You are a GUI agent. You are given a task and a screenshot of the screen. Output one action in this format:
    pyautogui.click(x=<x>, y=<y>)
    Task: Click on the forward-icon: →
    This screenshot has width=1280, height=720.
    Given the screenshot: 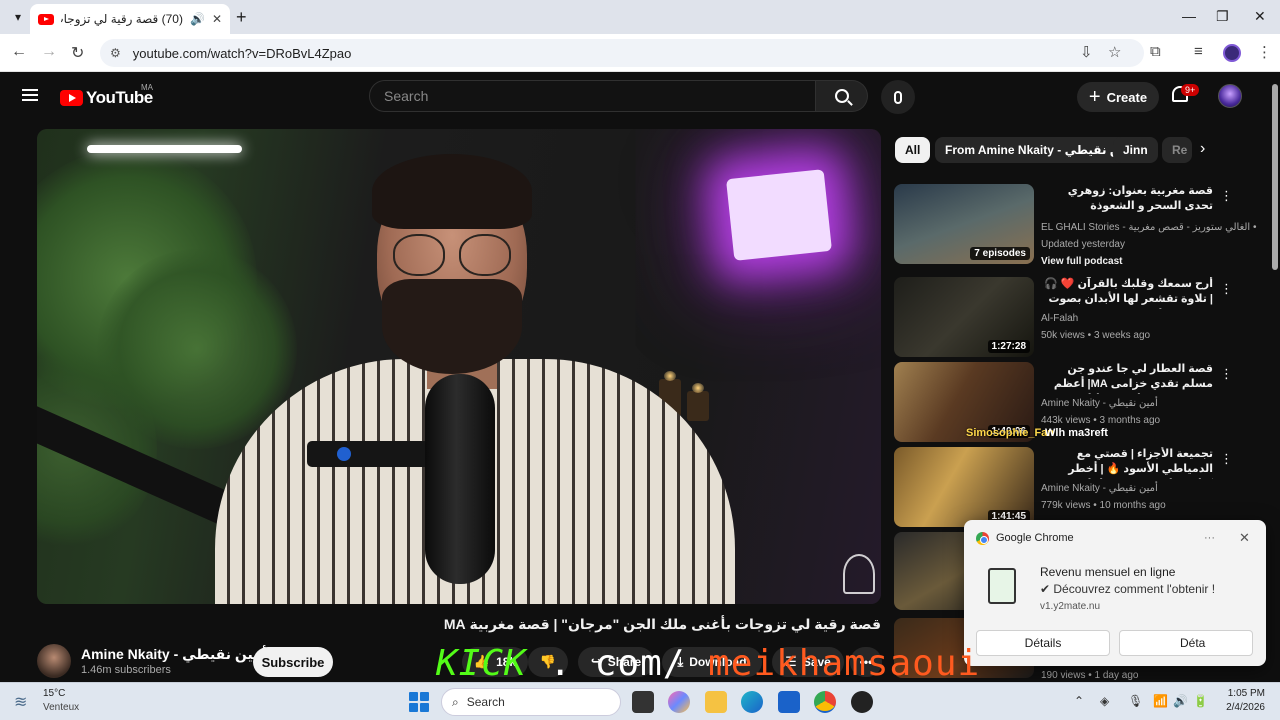 What is the action you would take?
    pyautogui.click(x=49, y=52)
    